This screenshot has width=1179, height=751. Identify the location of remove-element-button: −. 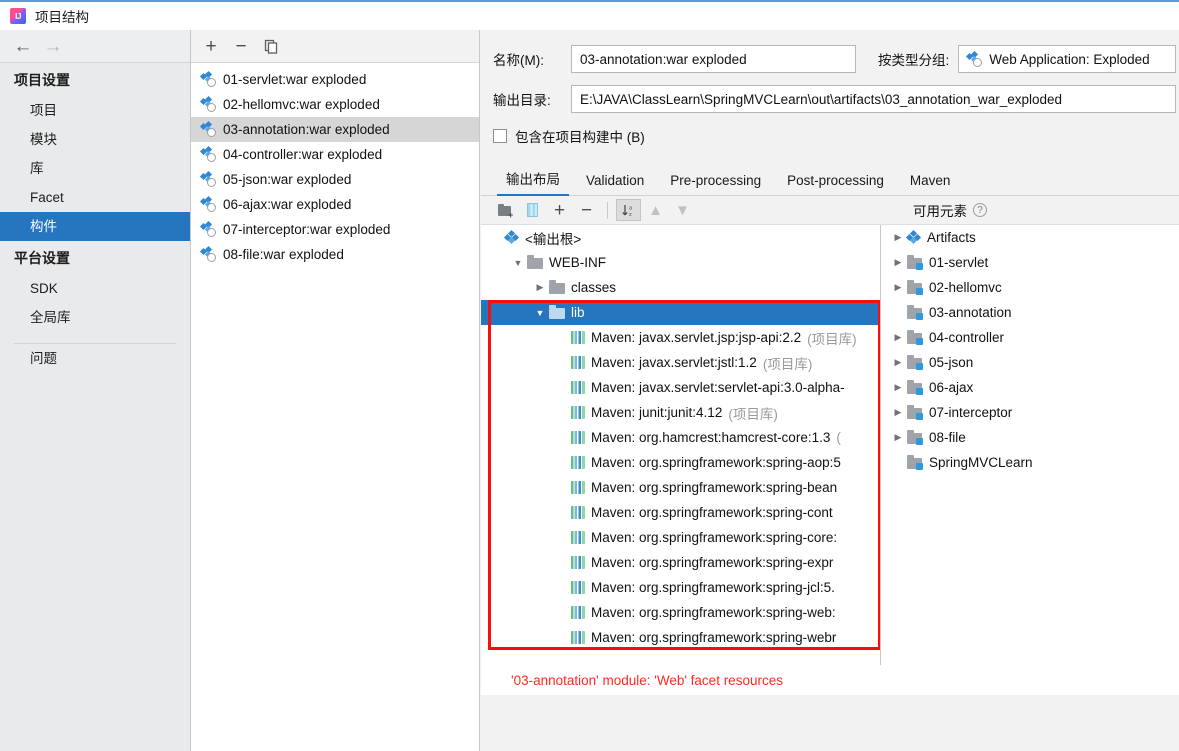
(586, 210).